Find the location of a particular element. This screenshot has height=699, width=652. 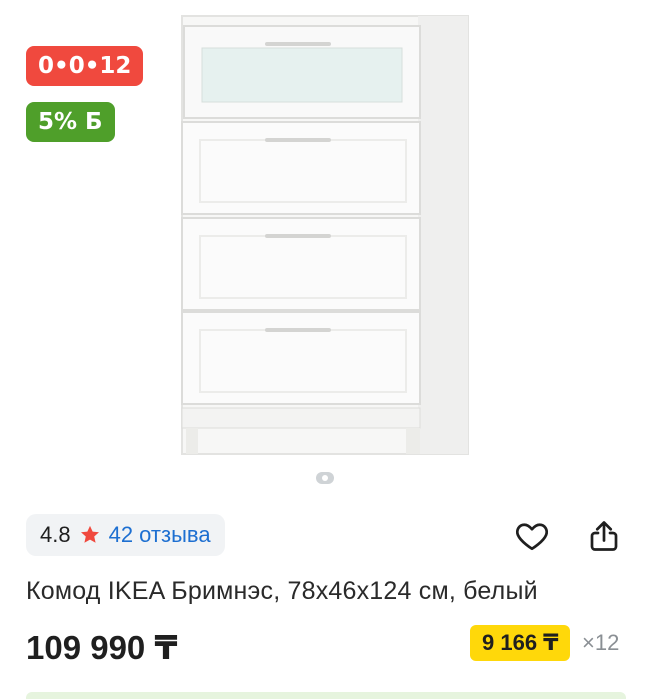

installment-months: ×12 is located at coordinates (601, 642).